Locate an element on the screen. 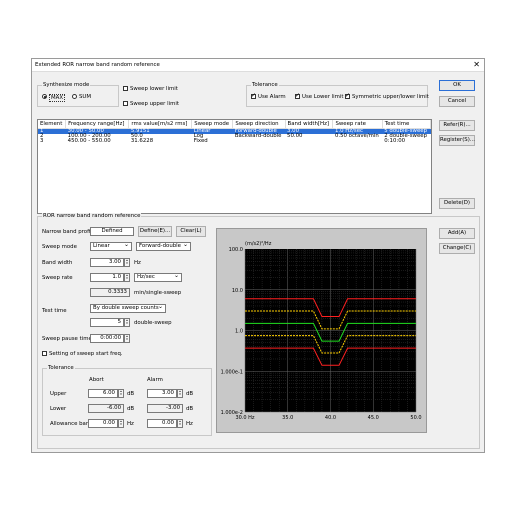 Image resolution: width=514 pixels, height=510 pixels. alarm-lower-unit: dB is located at coordinates (190, 409).